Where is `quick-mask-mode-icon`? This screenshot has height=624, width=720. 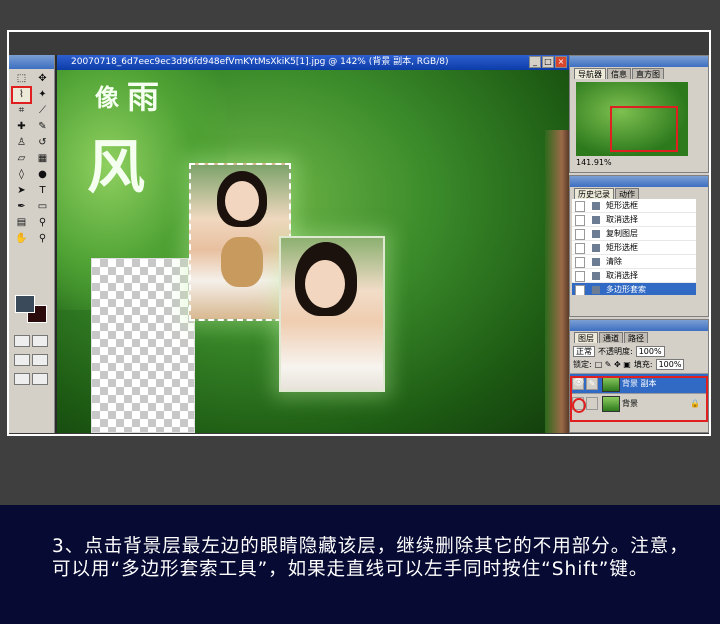
quick-mask-mode-icon is located at coordinates (40, 341).